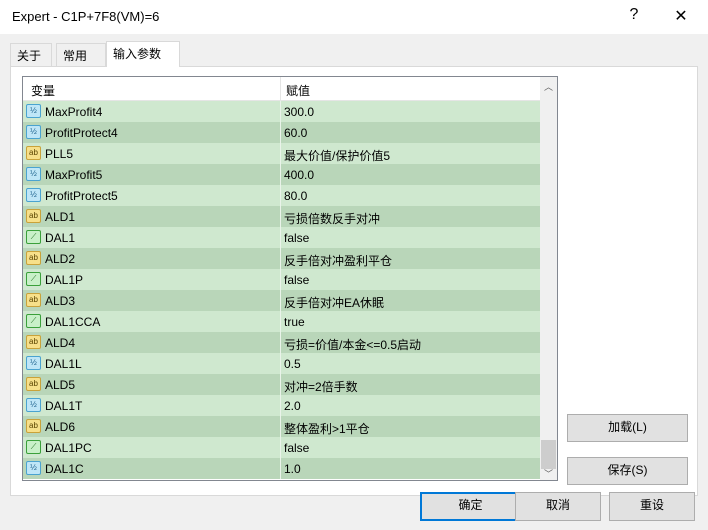  What do you see at coordinates (281, 363) in the screenshot?
I see `table-row: ½ DAL1L 0.5` at bounding box center [281, 363].